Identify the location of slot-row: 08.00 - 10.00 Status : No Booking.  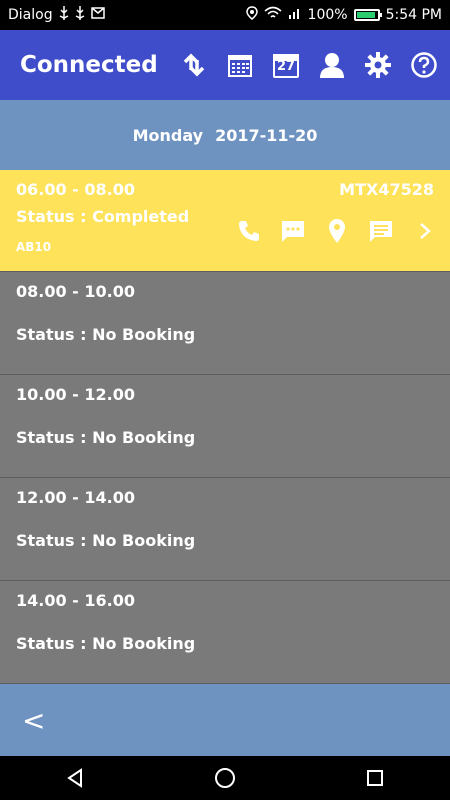
(225, 323).